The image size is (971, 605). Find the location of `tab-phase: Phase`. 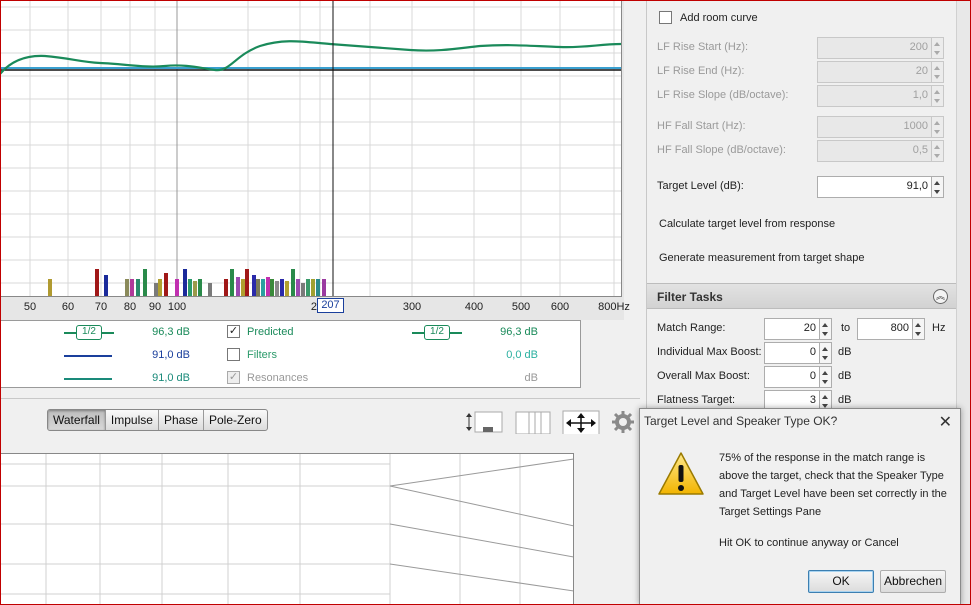

tab-phase: Phase is located at coordinates (181, 420).